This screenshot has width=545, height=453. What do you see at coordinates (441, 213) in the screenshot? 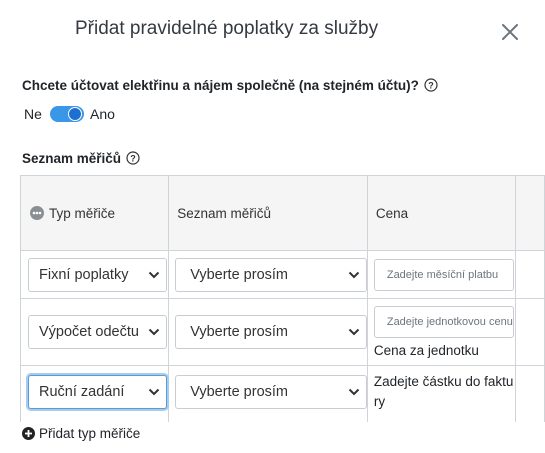
I see `column-header-price: Cena` at bounding box center [441, 213].